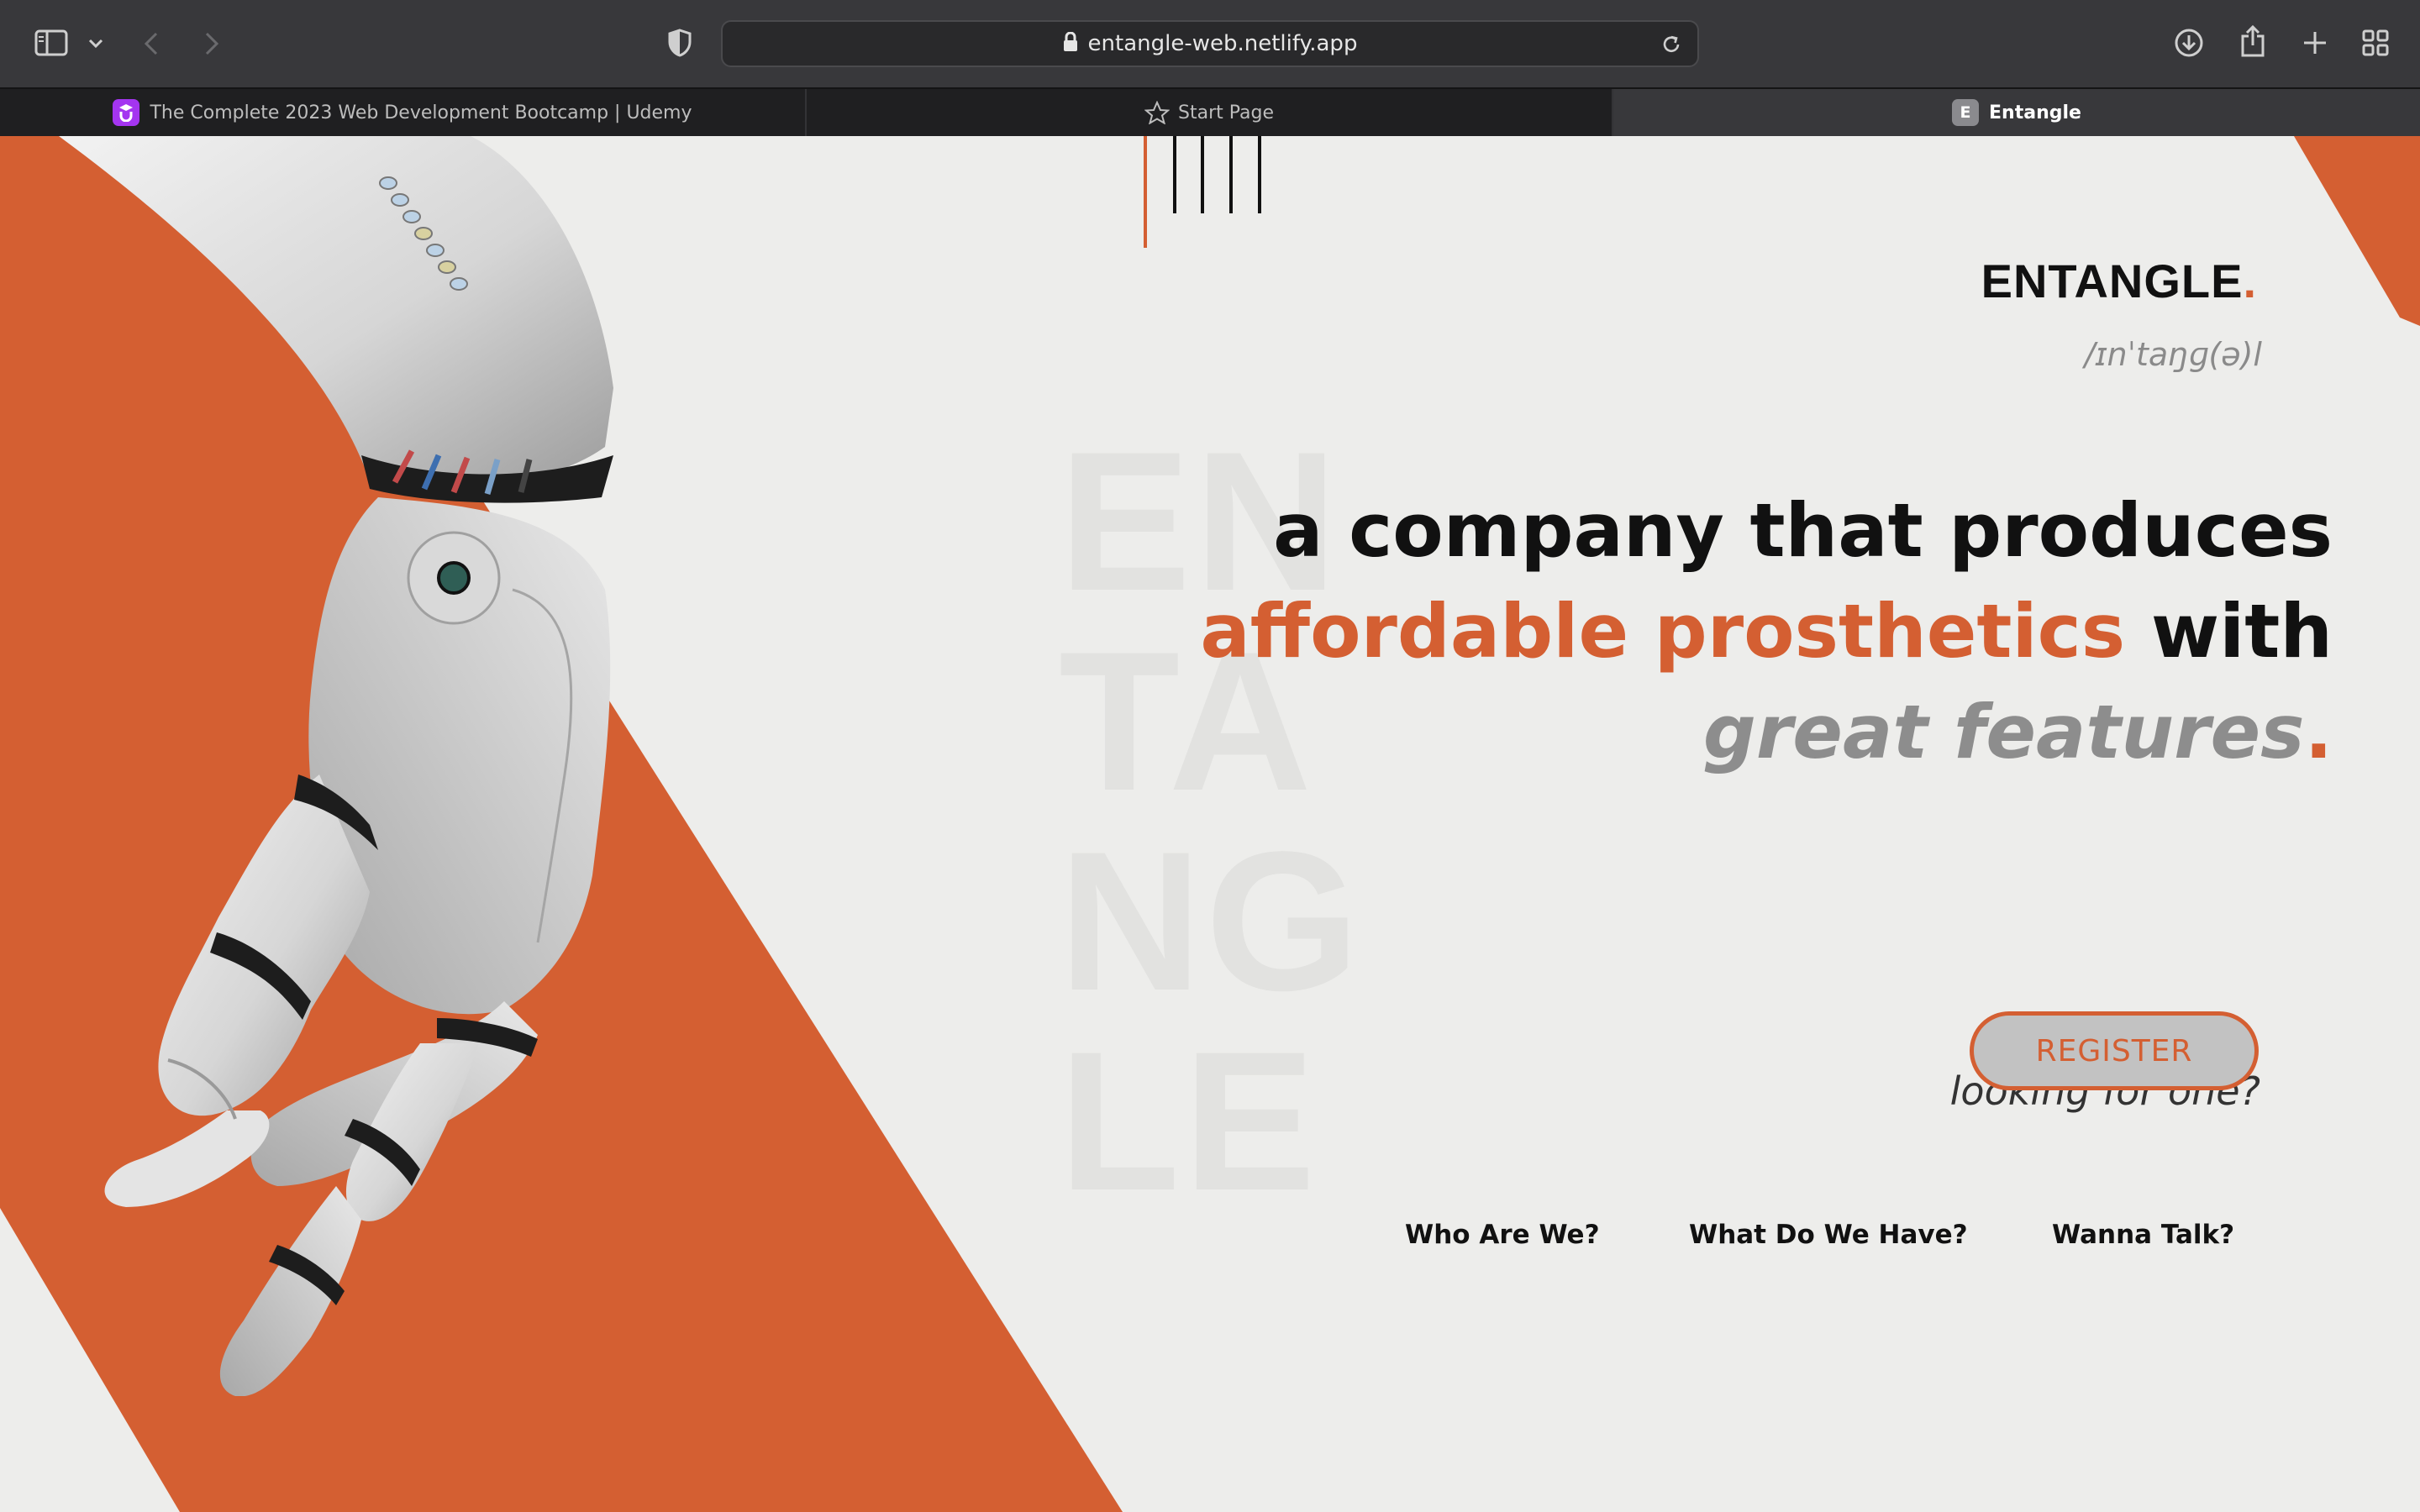 The width and height of the screenshot is (2420, 1512). Describe the element at coordinates (2252, 41) in the screenshot. I see `share-icon` at that location.